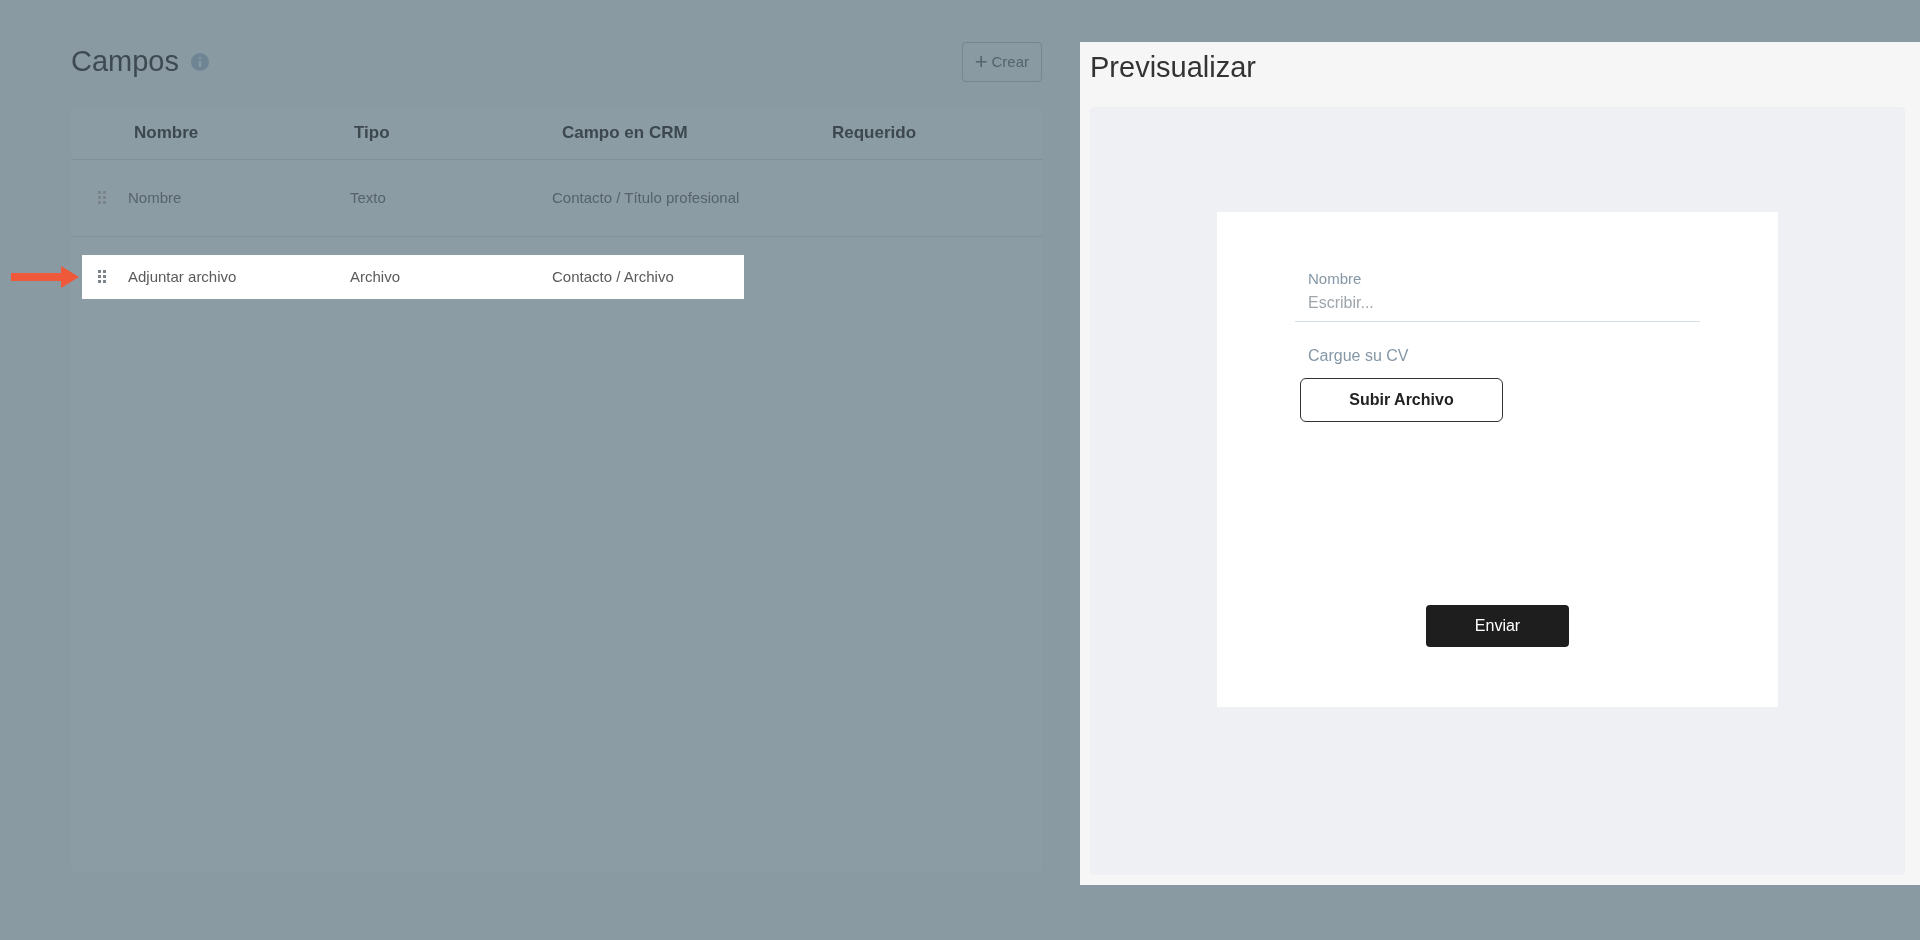 This screenshot has width=1920, height=940. I want to click on info-icon, so click(200, 62).